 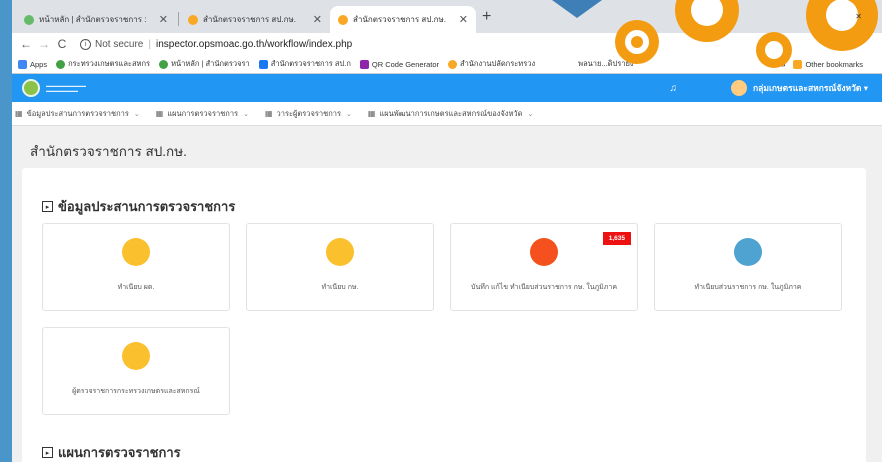 What do you see at coordinates (136, 371) in the screenshot?
I see `tile-ministry-inspectors: ผู้ตรวจราชการกระทรวงเกษตรและสหกรณ์` at bounding box center [136, 371].